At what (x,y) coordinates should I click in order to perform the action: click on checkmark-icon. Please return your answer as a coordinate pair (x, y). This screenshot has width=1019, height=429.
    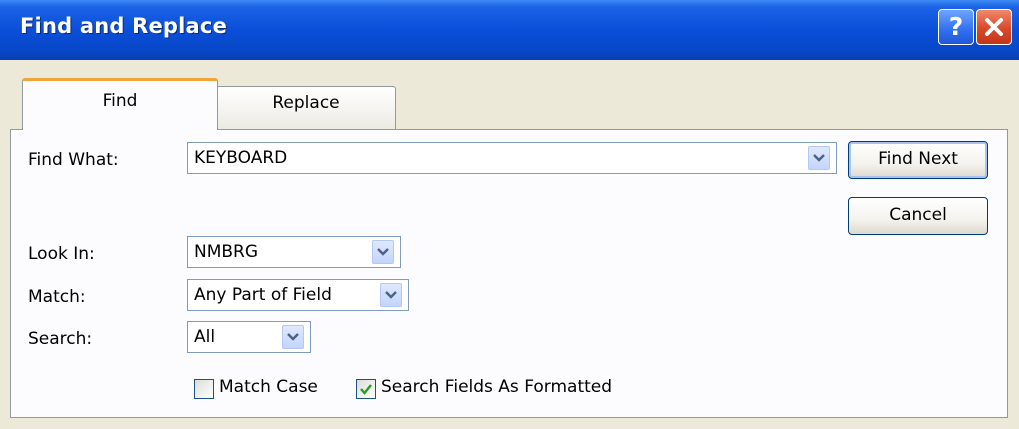
    Looking at the image, I should click on (366, 389).